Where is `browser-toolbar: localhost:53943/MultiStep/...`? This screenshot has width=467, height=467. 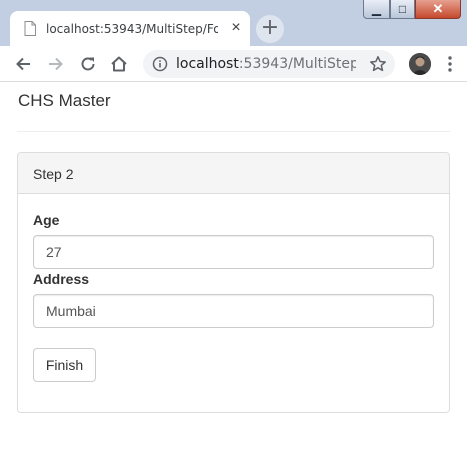
browser-toolbar: localhost:53943/MultiStep/... is located at coordinates (233, 64).